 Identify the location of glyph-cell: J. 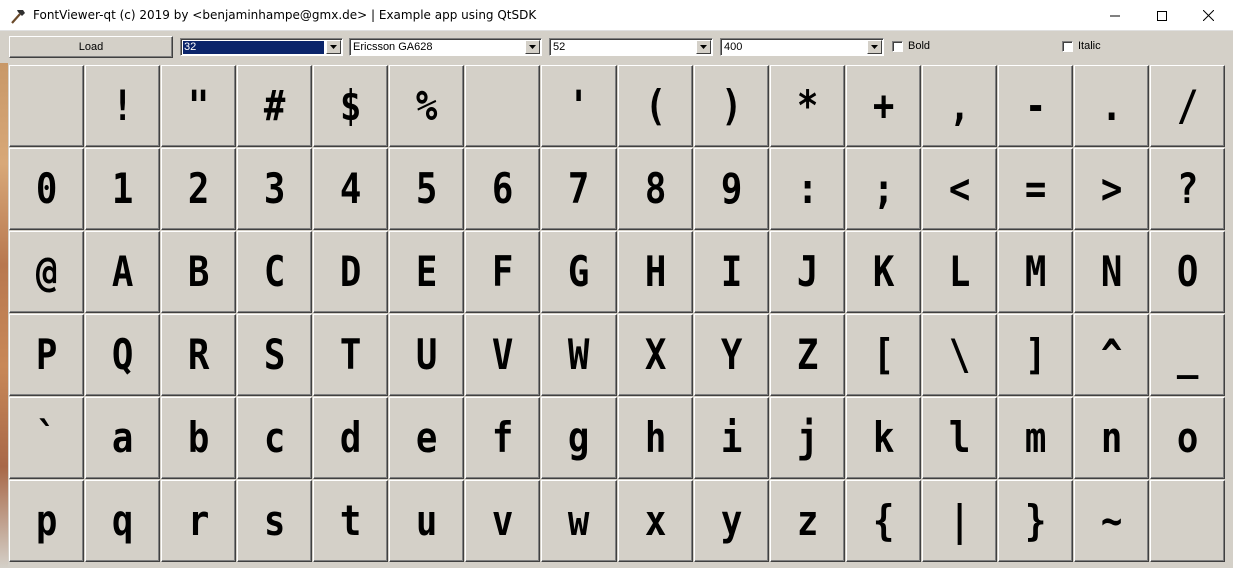
(807, 272).